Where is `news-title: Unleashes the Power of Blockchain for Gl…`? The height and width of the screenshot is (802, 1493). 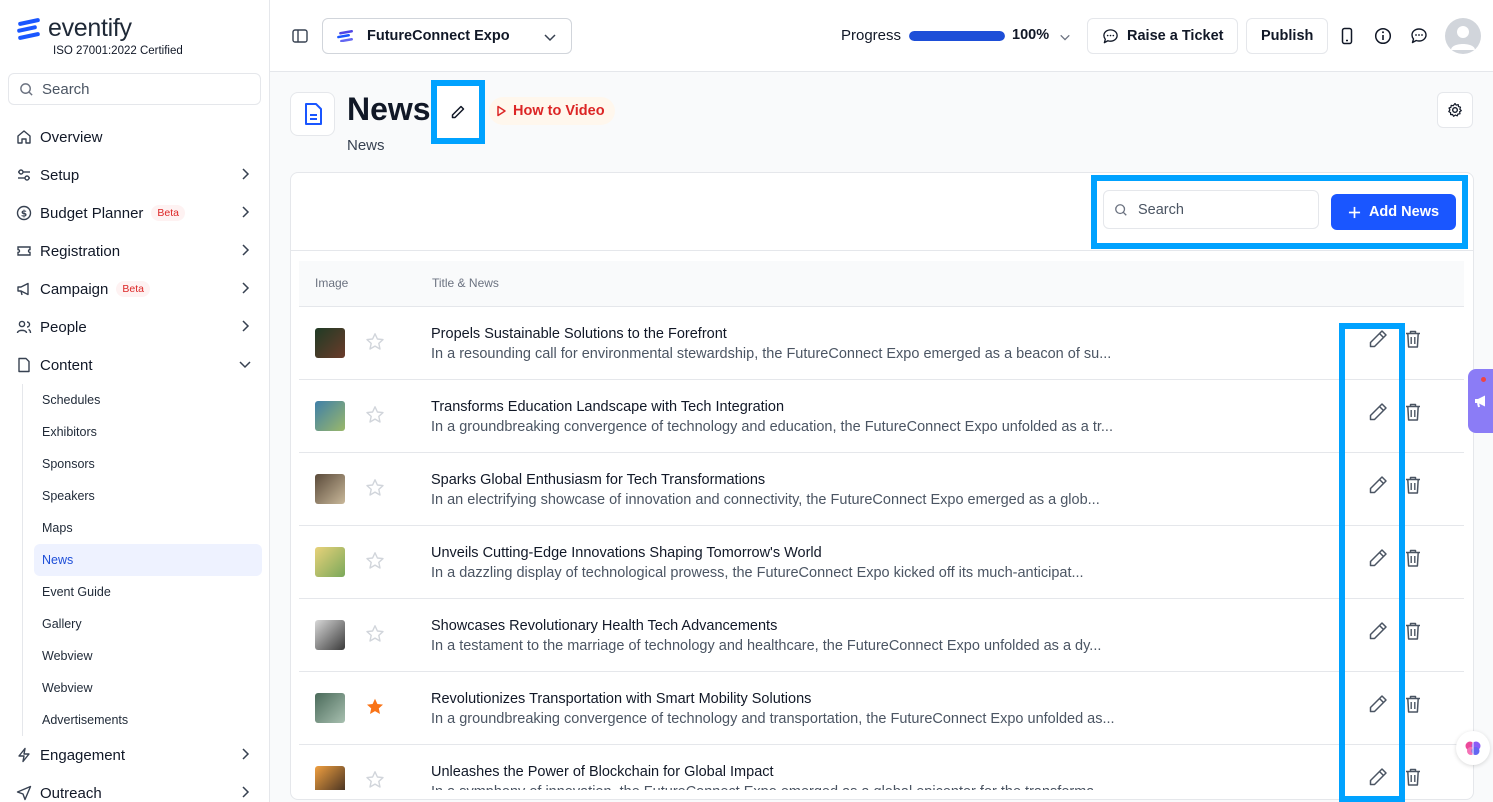
news-title: Unleashes the Power of Blockchain for Gl… is located at coordinates (602, 772).